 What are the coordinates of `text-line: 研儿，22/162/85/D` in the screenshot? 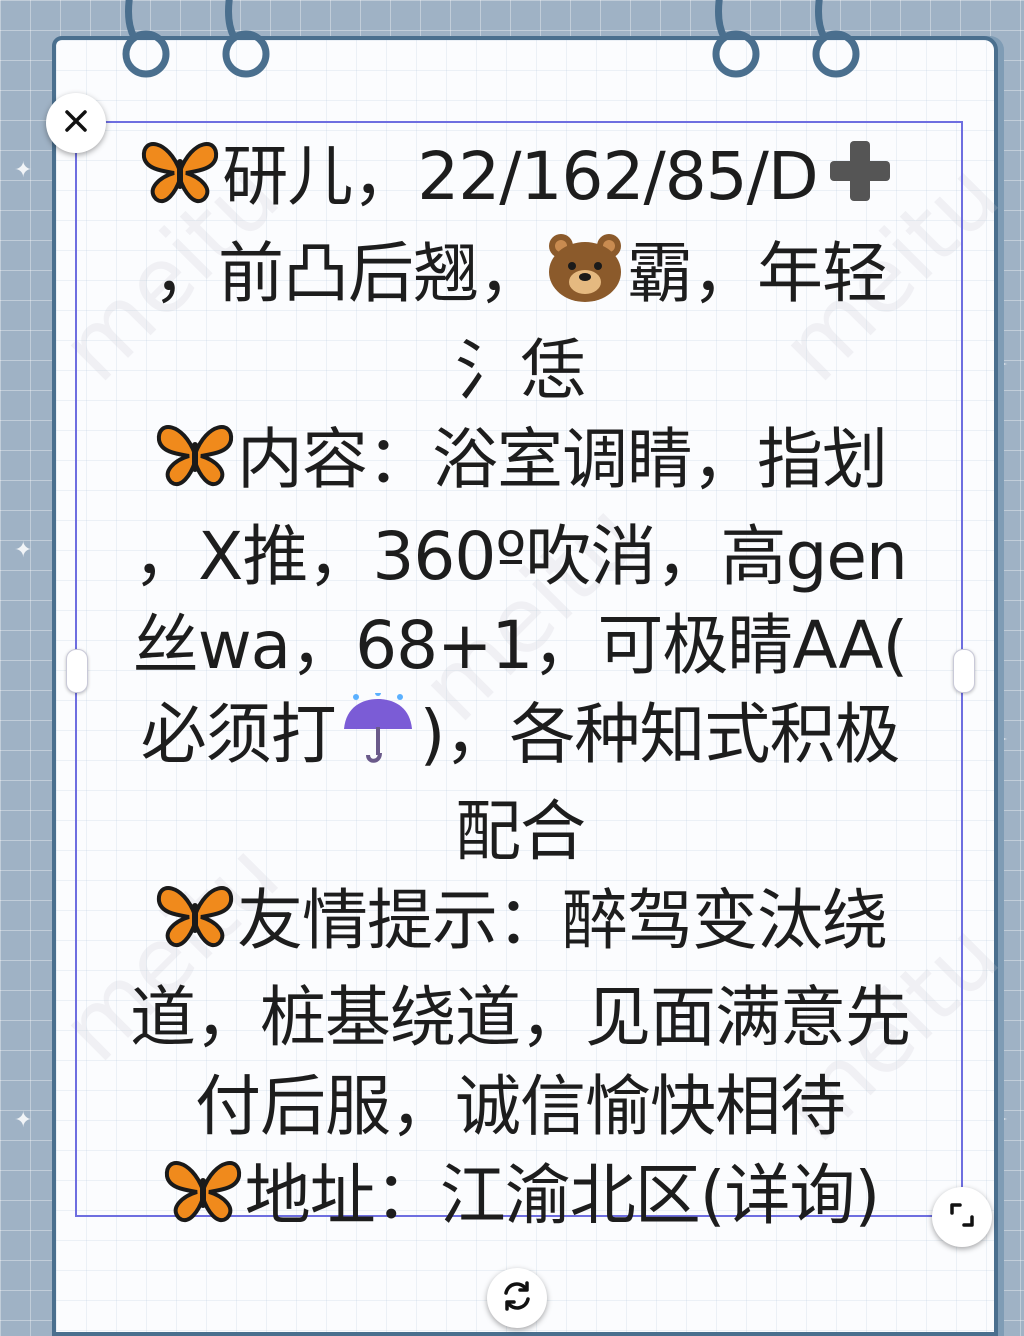 It's located at (520, 180).